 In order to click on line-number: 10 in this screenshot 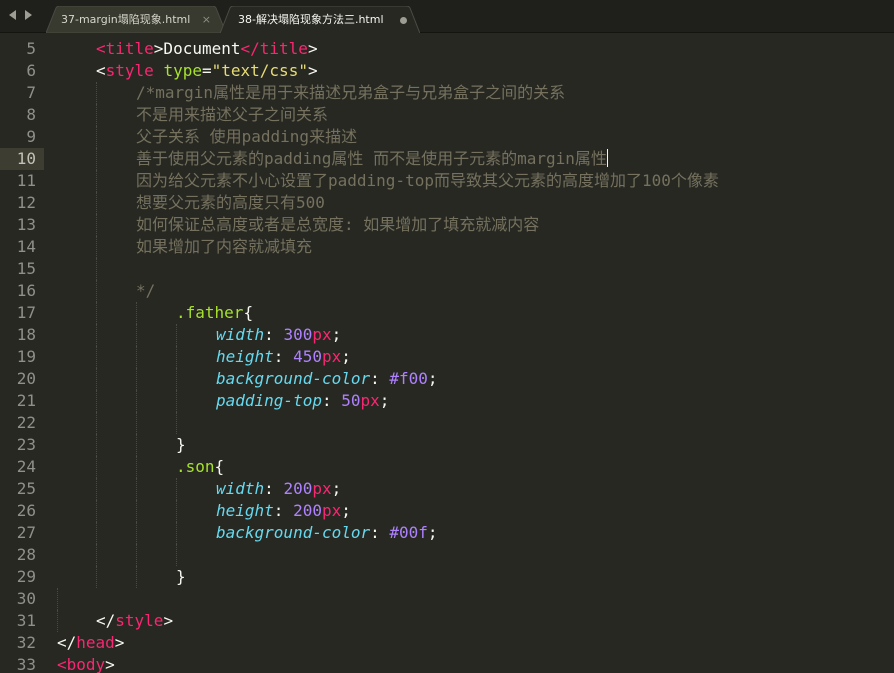, I will do `click(26, 158)`.